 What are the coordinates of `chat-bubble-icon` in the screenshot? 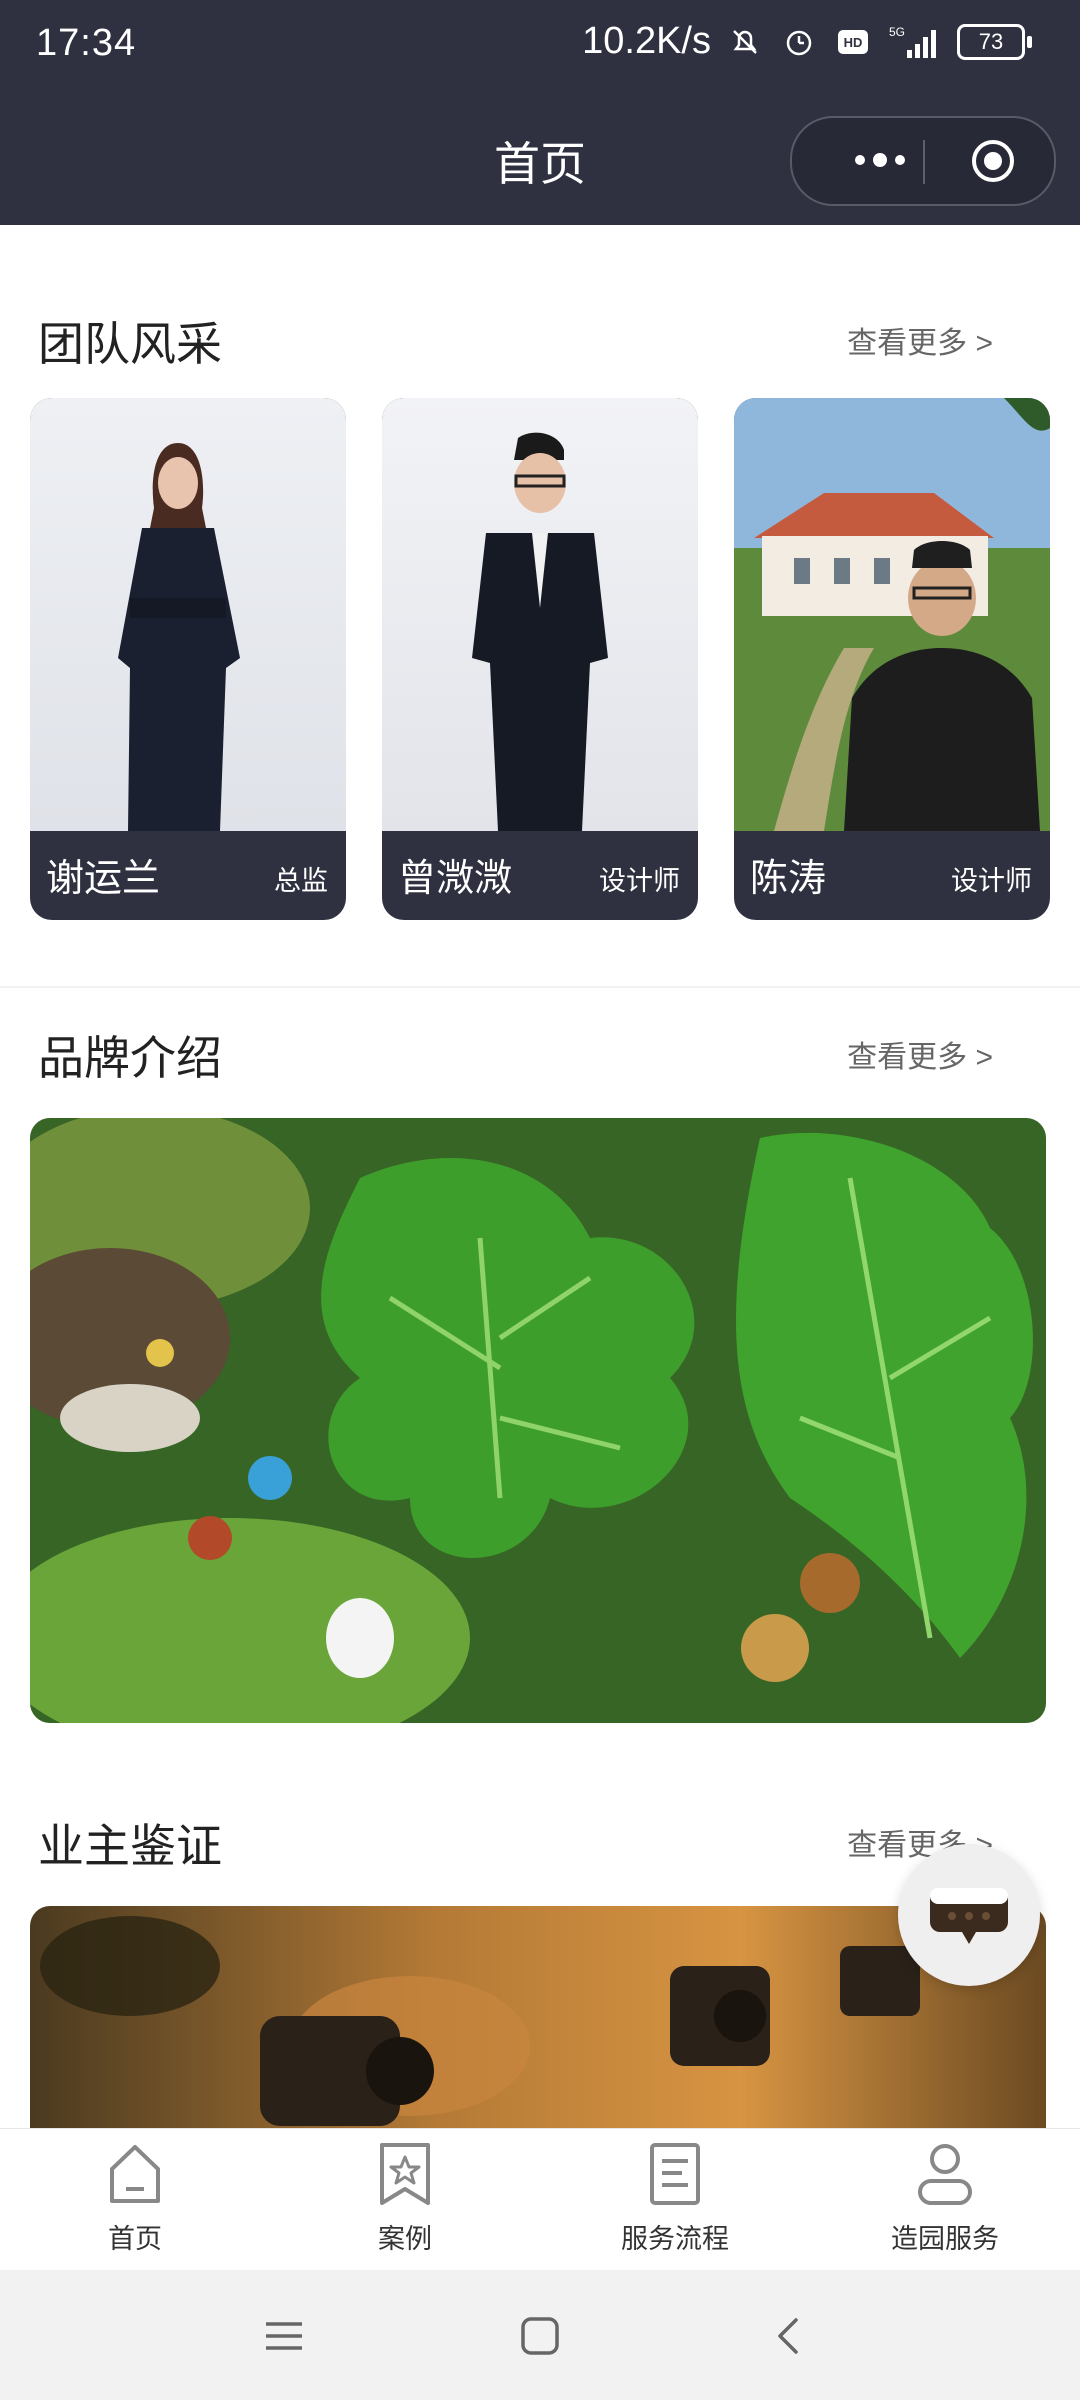 It's located at (969, 1916).